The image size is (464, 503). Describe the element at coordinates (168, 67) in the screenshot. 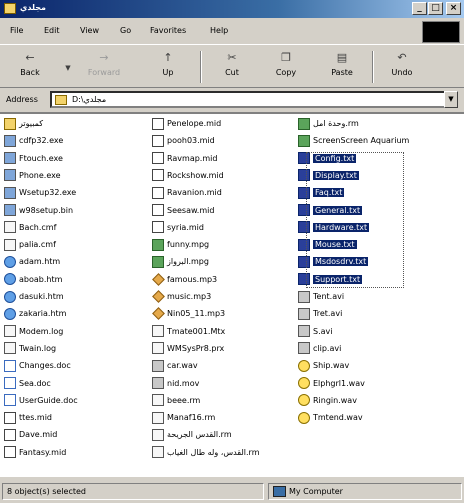

I see `up-button: ↑ Up` at that location.